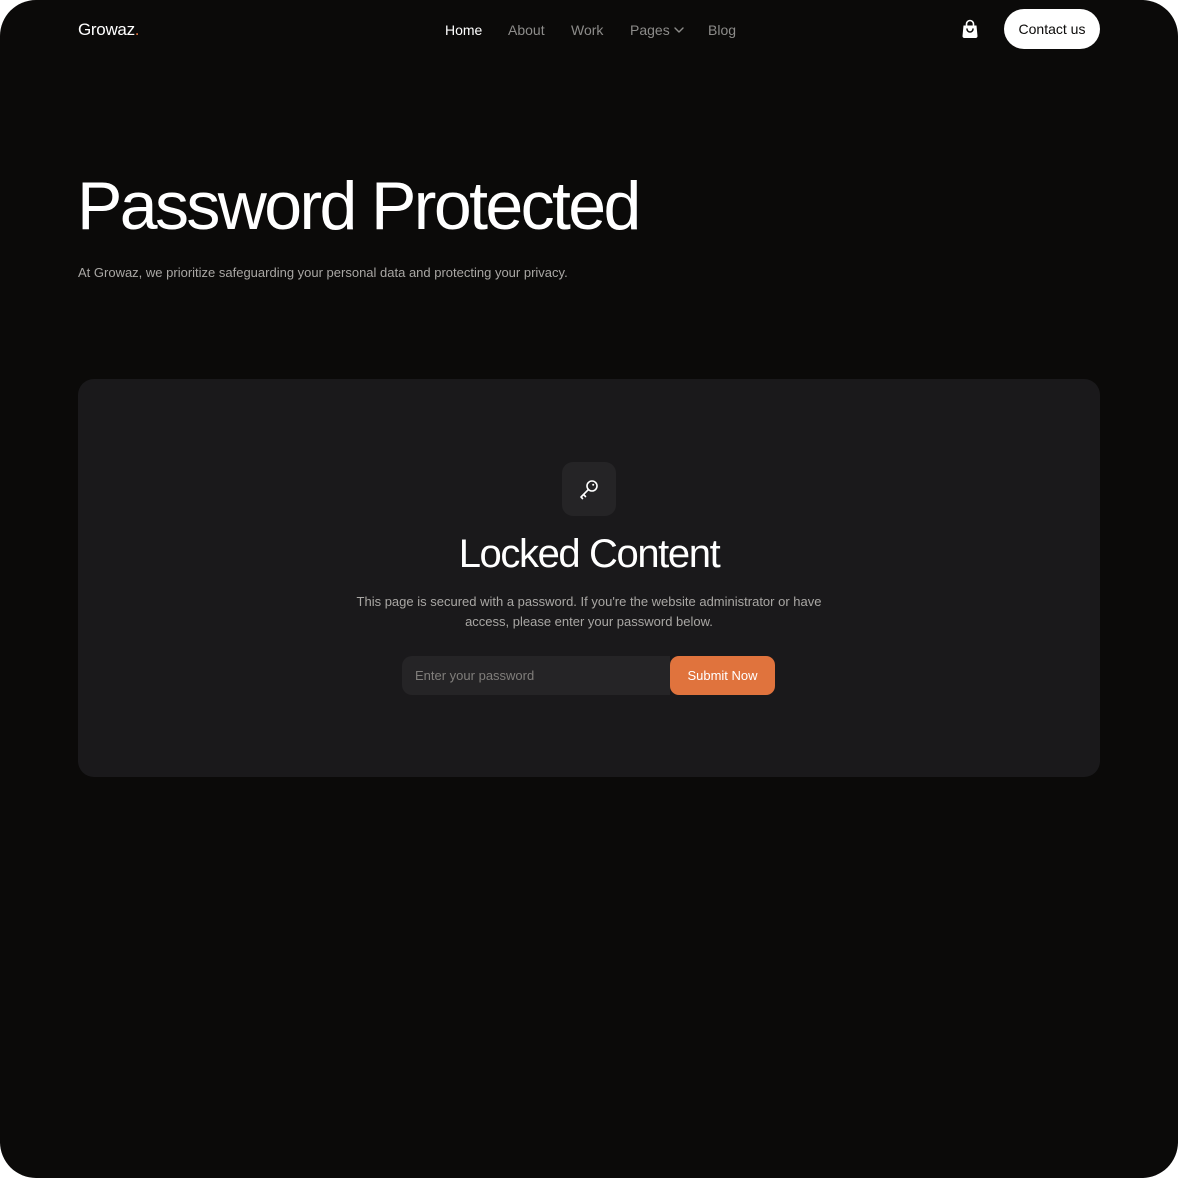 This screenshot has height=1178, width=1178. I want to click on nav-item-work: Work, so click(587, 30).